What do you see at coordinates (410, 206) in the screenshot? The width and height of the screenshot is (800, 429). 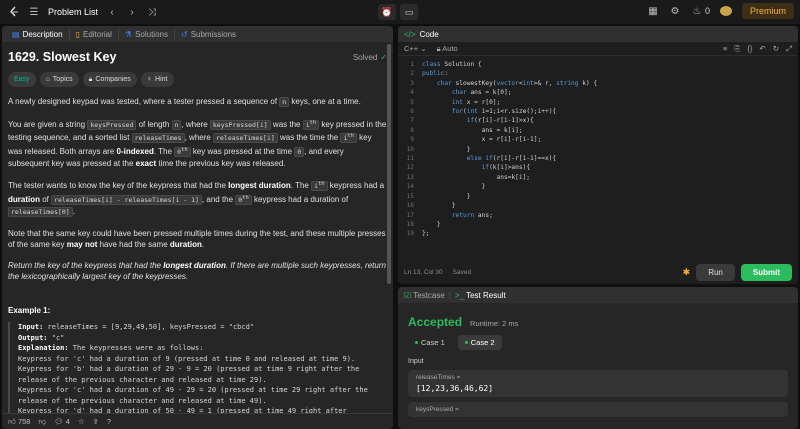 I see `line-number: 16` at bounding box center [410, 206].